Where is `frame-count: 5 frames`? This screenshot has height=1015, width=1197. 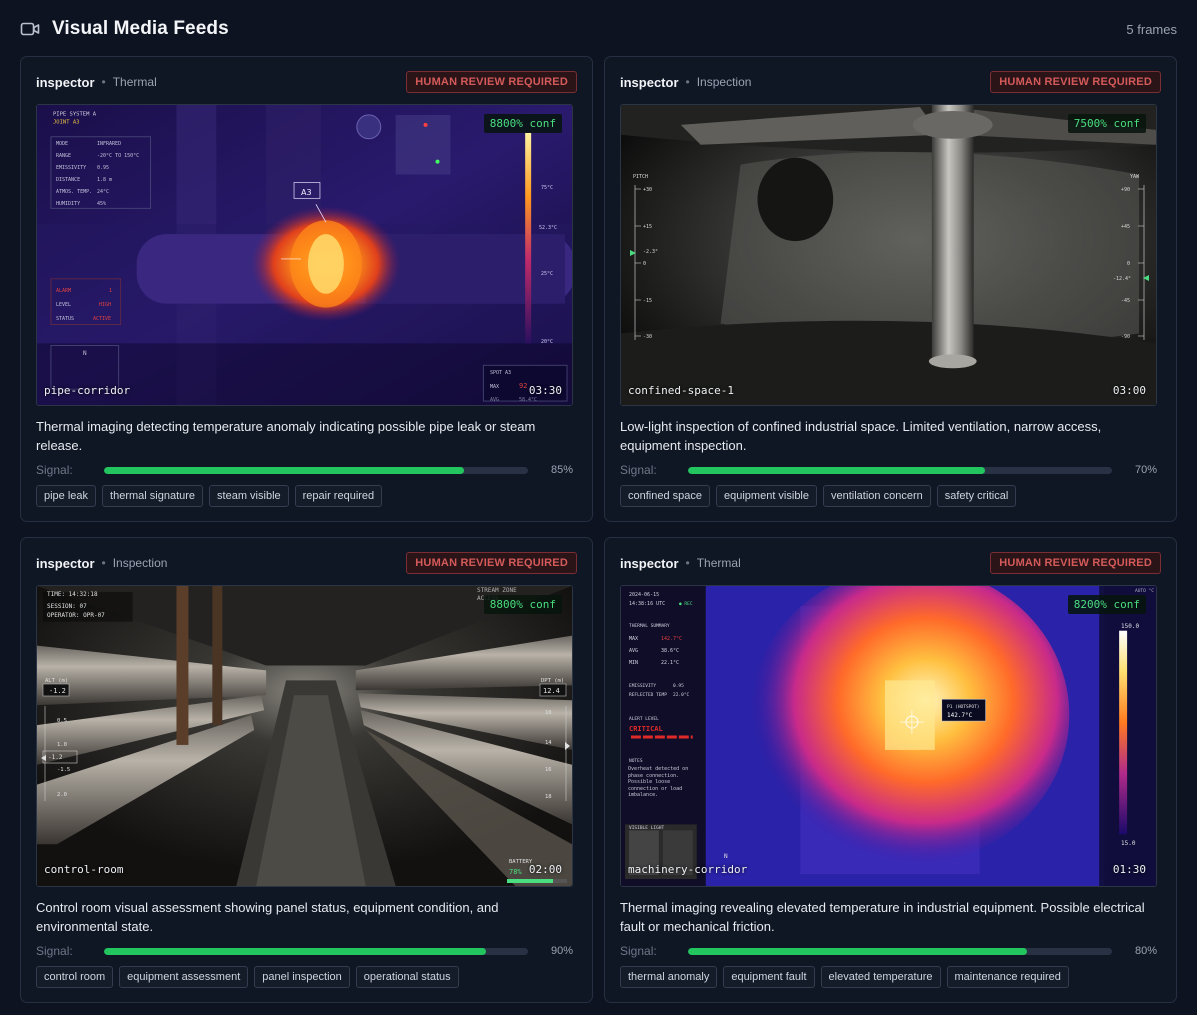 frame-count: 5 frames is located at coordinates (1151, 29).